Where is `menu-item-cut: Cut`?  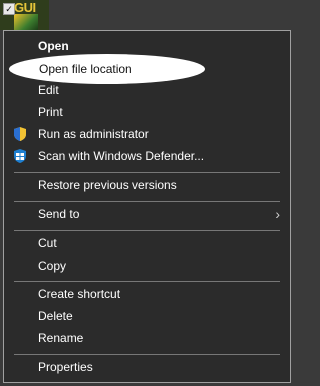
menu-item-cut: Cut is located at coordinates (147, 243).